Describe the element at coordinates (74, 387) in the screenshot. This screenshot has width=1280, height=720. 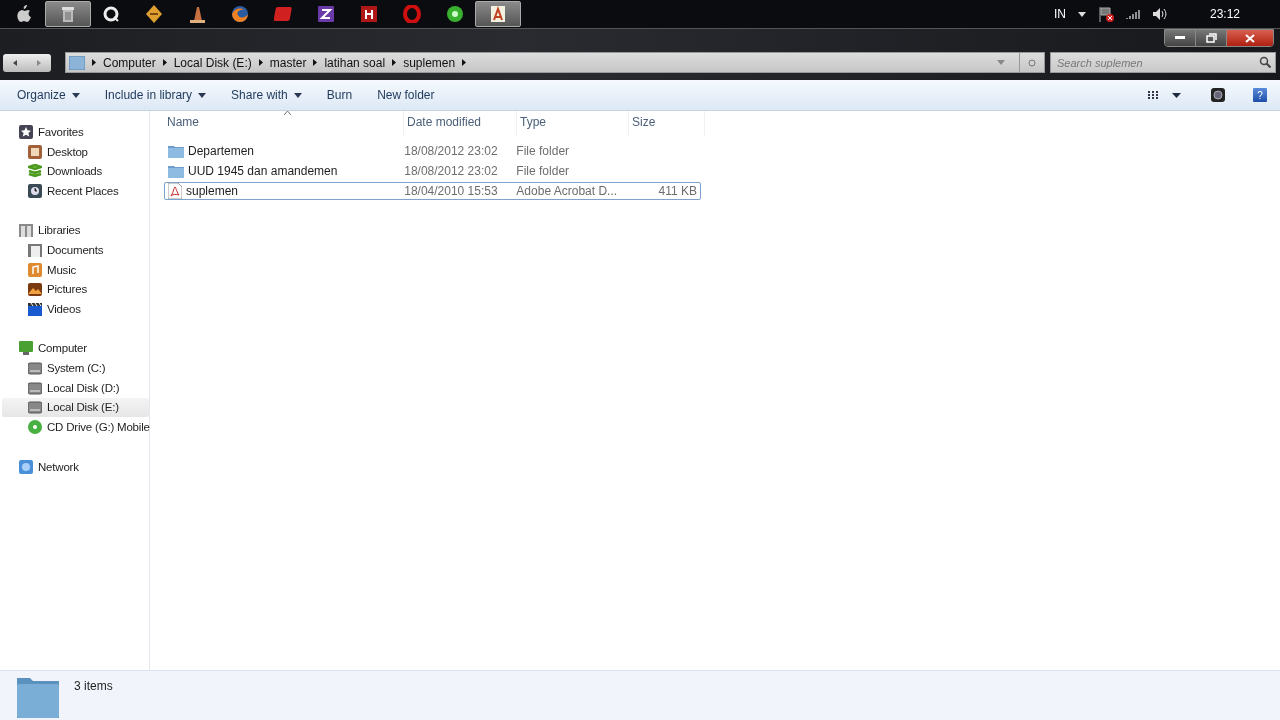
I see `sidebar-item: Local Disk (D:)` at that location.